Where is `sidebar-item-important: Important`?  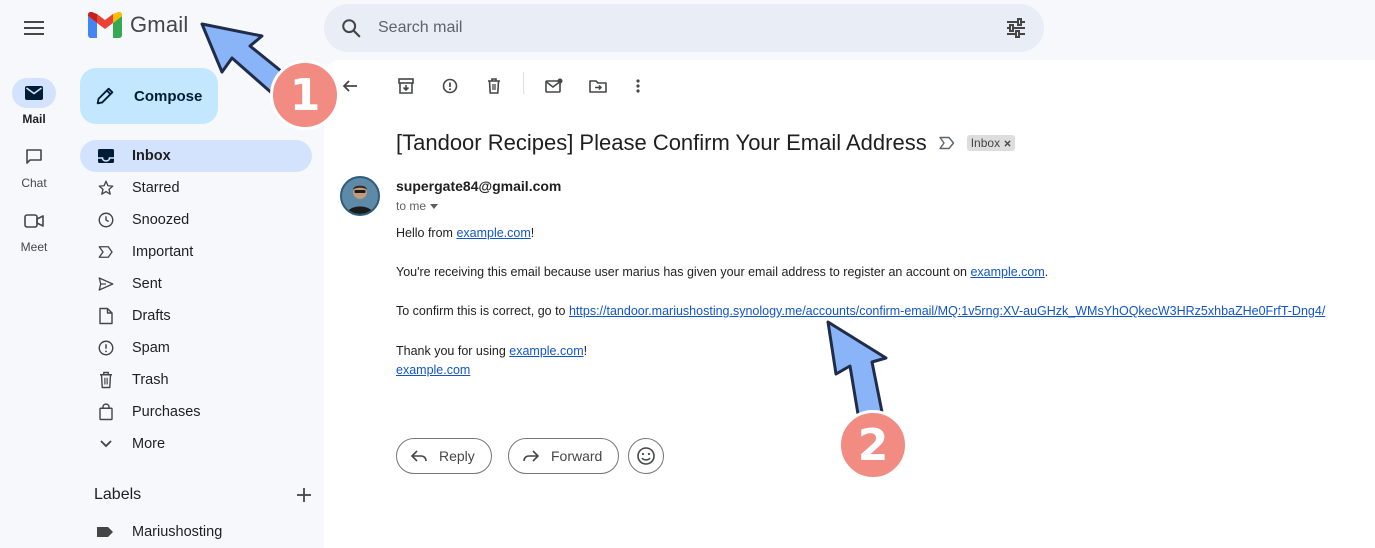 sidebar-item-important: Important is located at coordinates (196, 252).